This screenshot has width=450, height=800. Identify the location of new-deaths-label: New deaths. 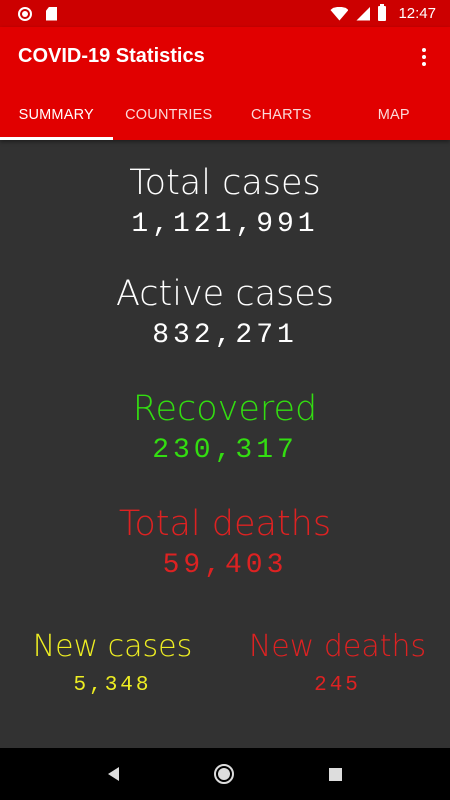
(337, 646).